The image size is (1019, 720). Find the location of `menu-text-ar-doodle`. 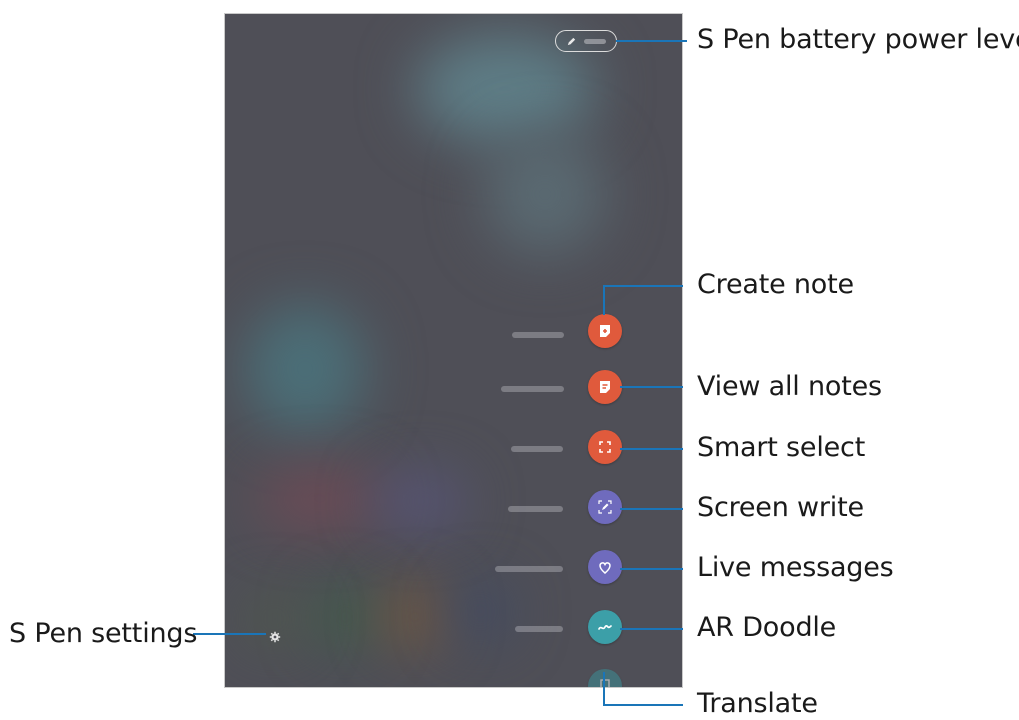

menu-text-ar-doodle is located at coordinates (539, 629).